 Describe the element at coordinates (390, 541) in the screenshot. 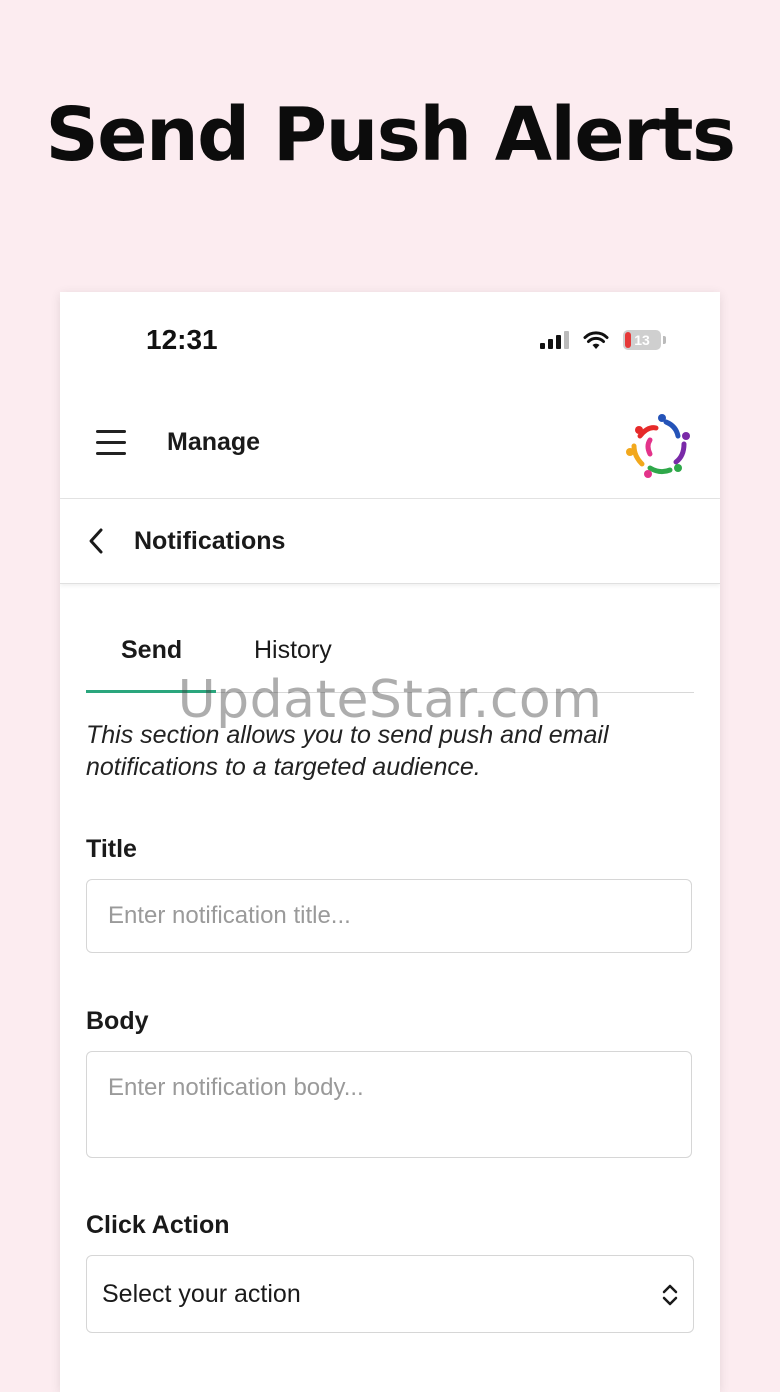

I see `notifications-header: Notifications` at that location.